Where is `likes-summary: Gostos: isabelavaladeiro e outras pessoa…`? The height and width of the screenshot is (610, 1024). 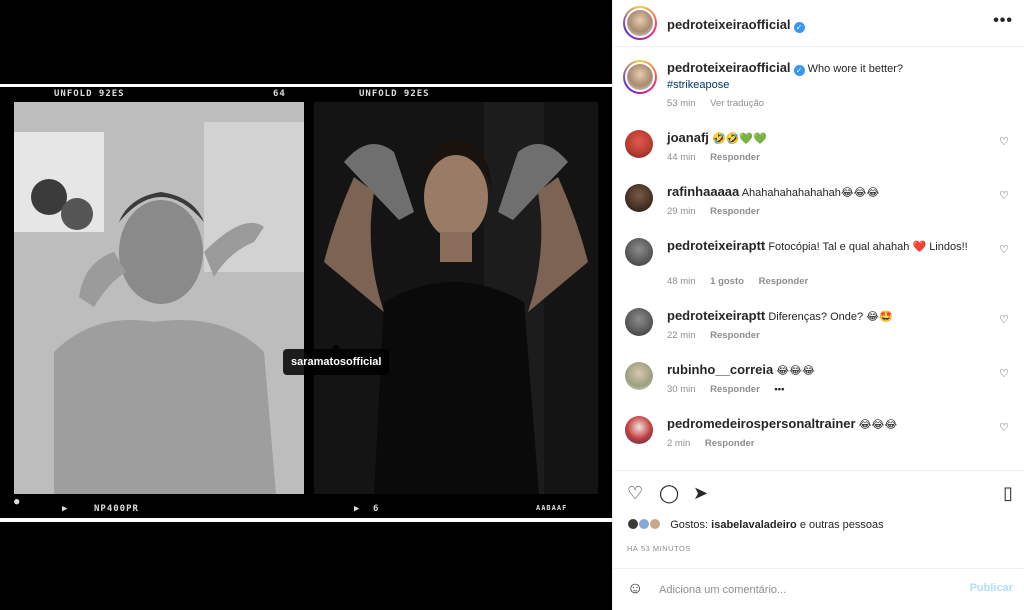 likes-summary: Gostos: isabelavaladeiro e outras pessoa… is located at coordinates (755, 524).